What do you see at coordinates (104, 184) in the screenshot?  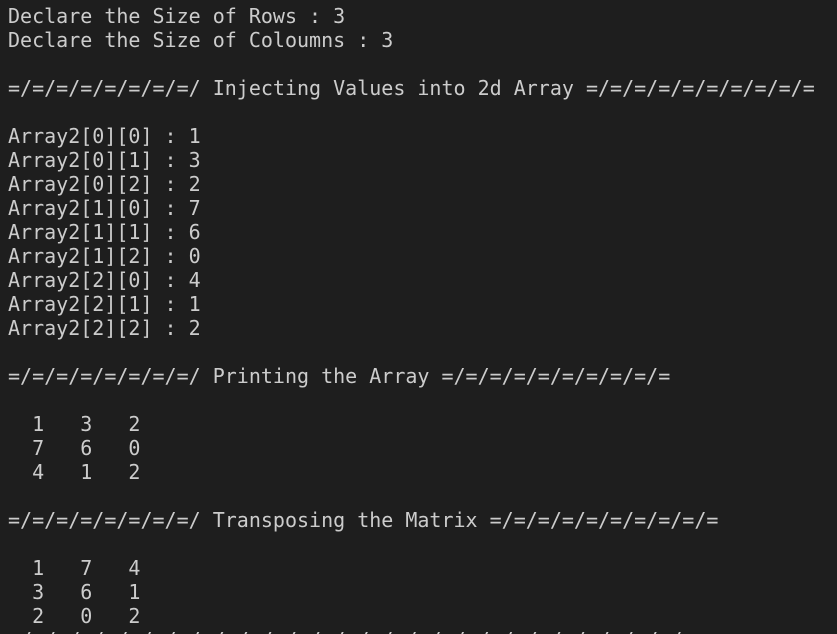 I see `terminal-line: Array2[0][2] : 2` at bounding box center [104, 184].